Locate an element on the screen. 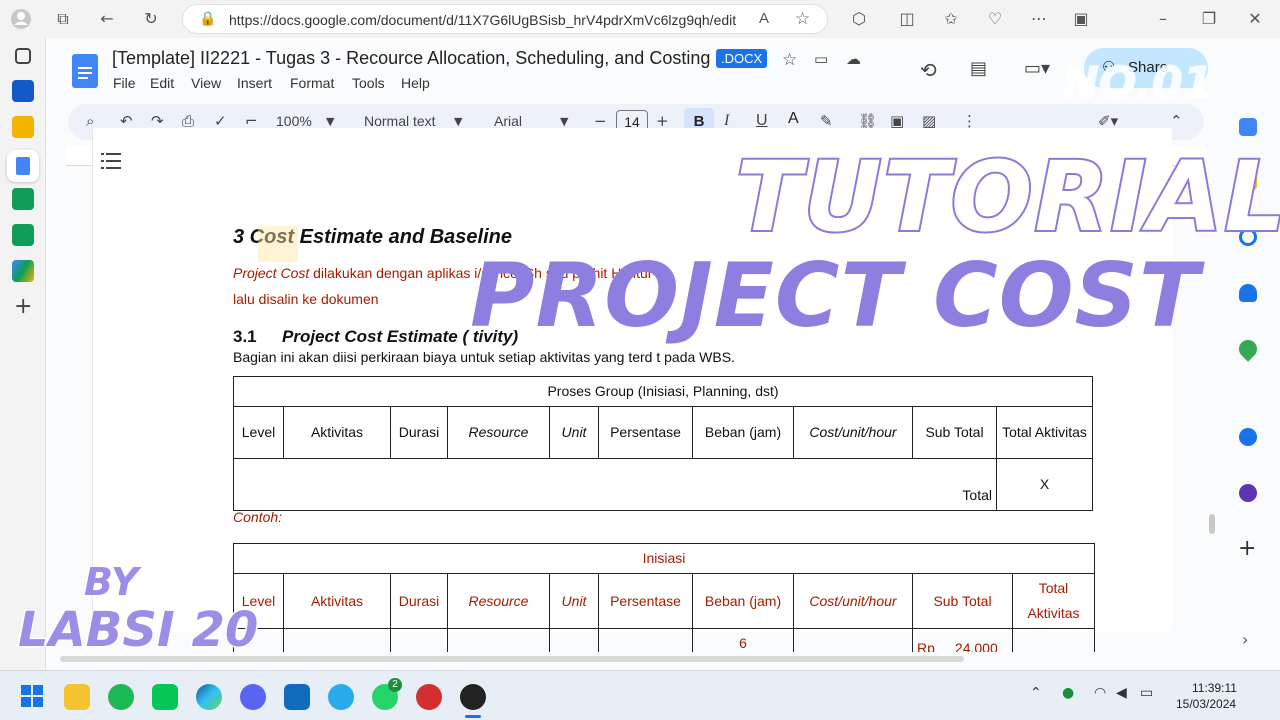 The height and width of the screenshot is (720, 1280). menu-tools: Tools is located at coordinates (368, 83).